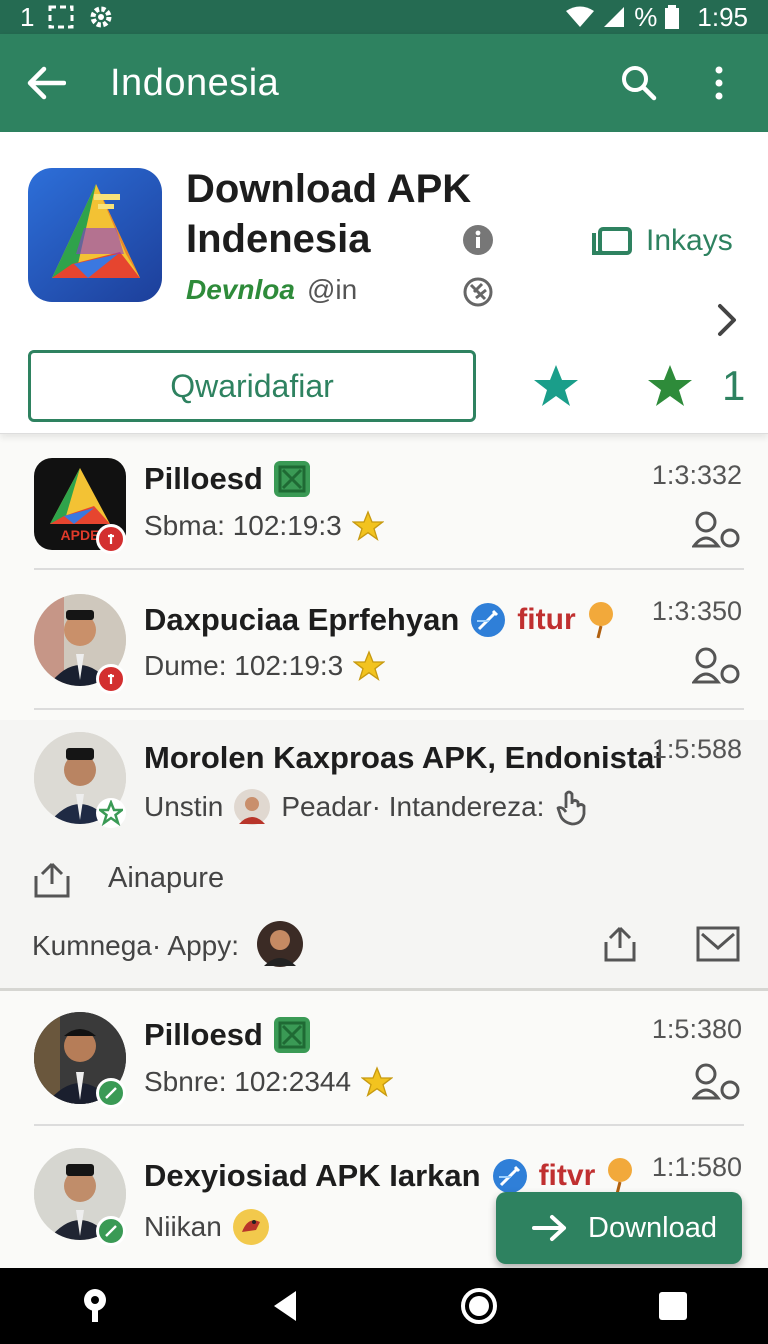 The width and height of the screenshot is (768, 1344). I want to click on expanded-action-row: Ainapure, so click(384, 881).